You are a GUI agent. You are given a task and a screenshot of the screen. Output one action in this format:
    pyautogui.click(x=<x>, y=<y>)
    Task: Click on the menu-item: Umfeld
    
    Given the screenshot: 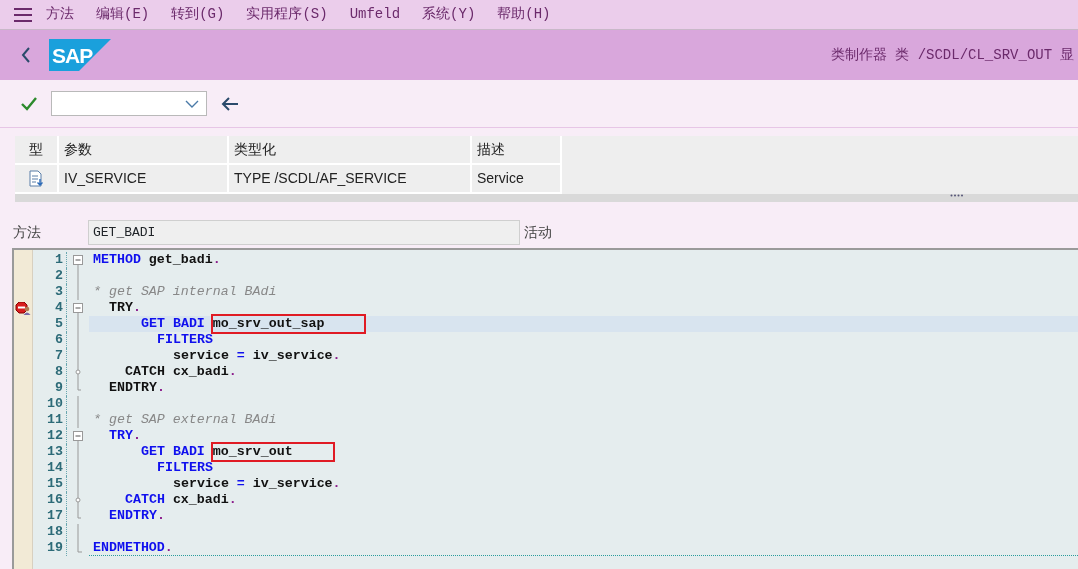 What is the action you would take?
    pyautogui.click(x=375, y=14)
    